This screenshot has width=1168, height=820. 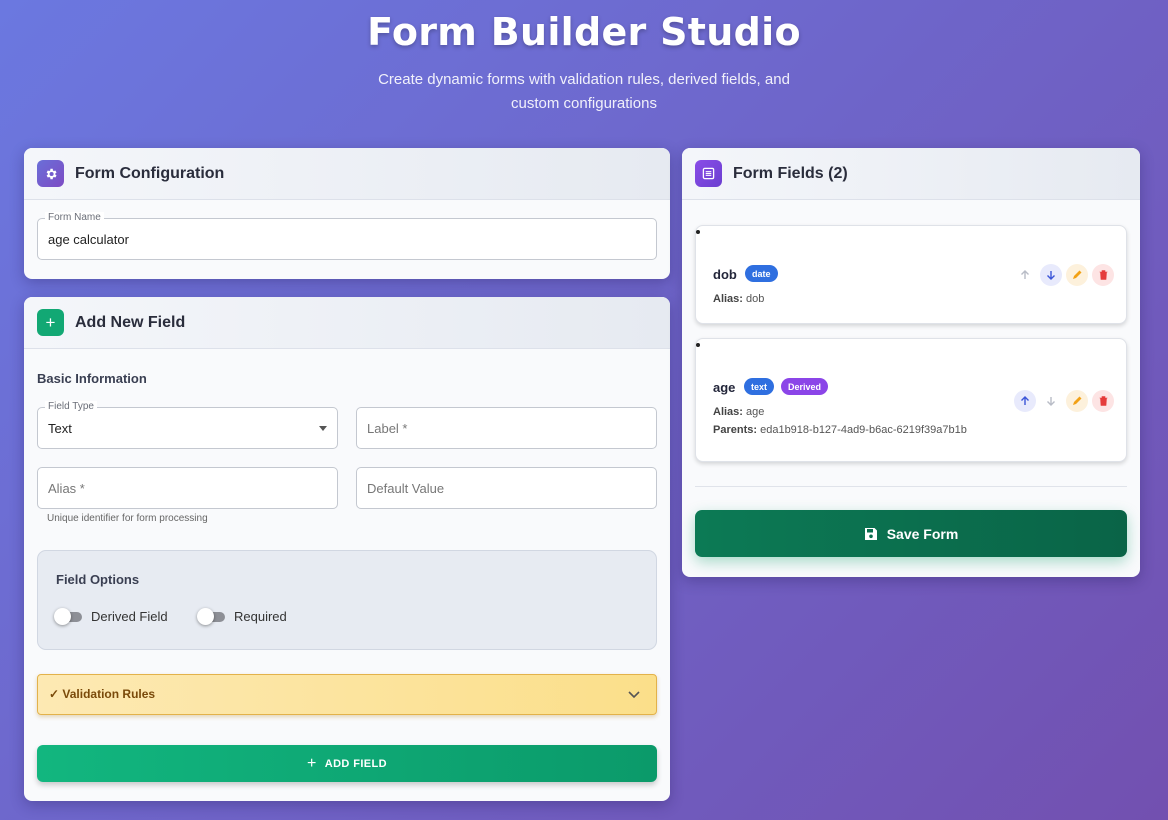 I want to click on field-item-dob: dob date Alias: dob, so click(x=911, y=274).